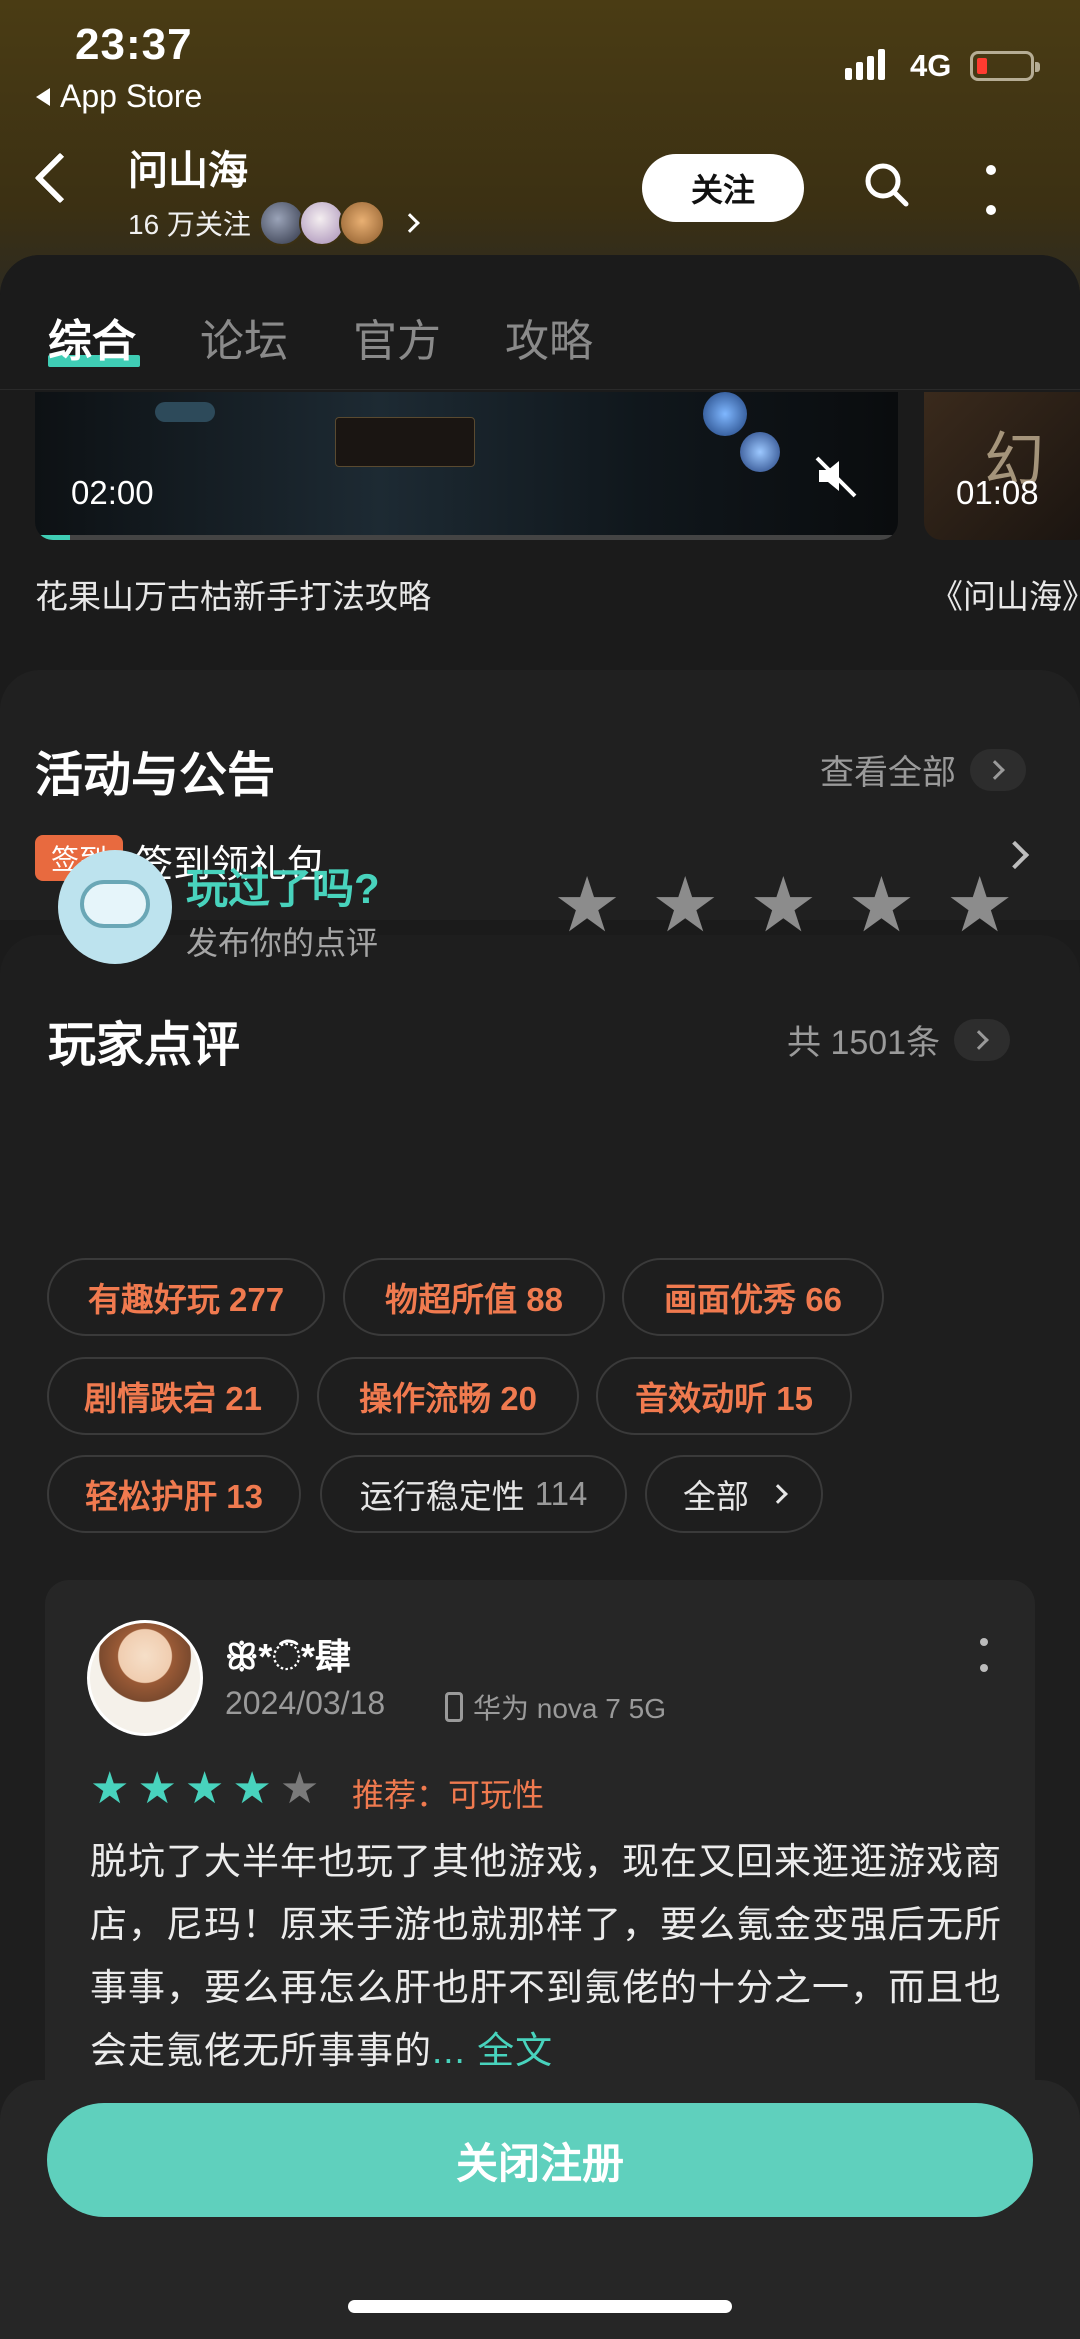  I want to click on review-username: ꕥ*ି*肆, so click(288, 1654).